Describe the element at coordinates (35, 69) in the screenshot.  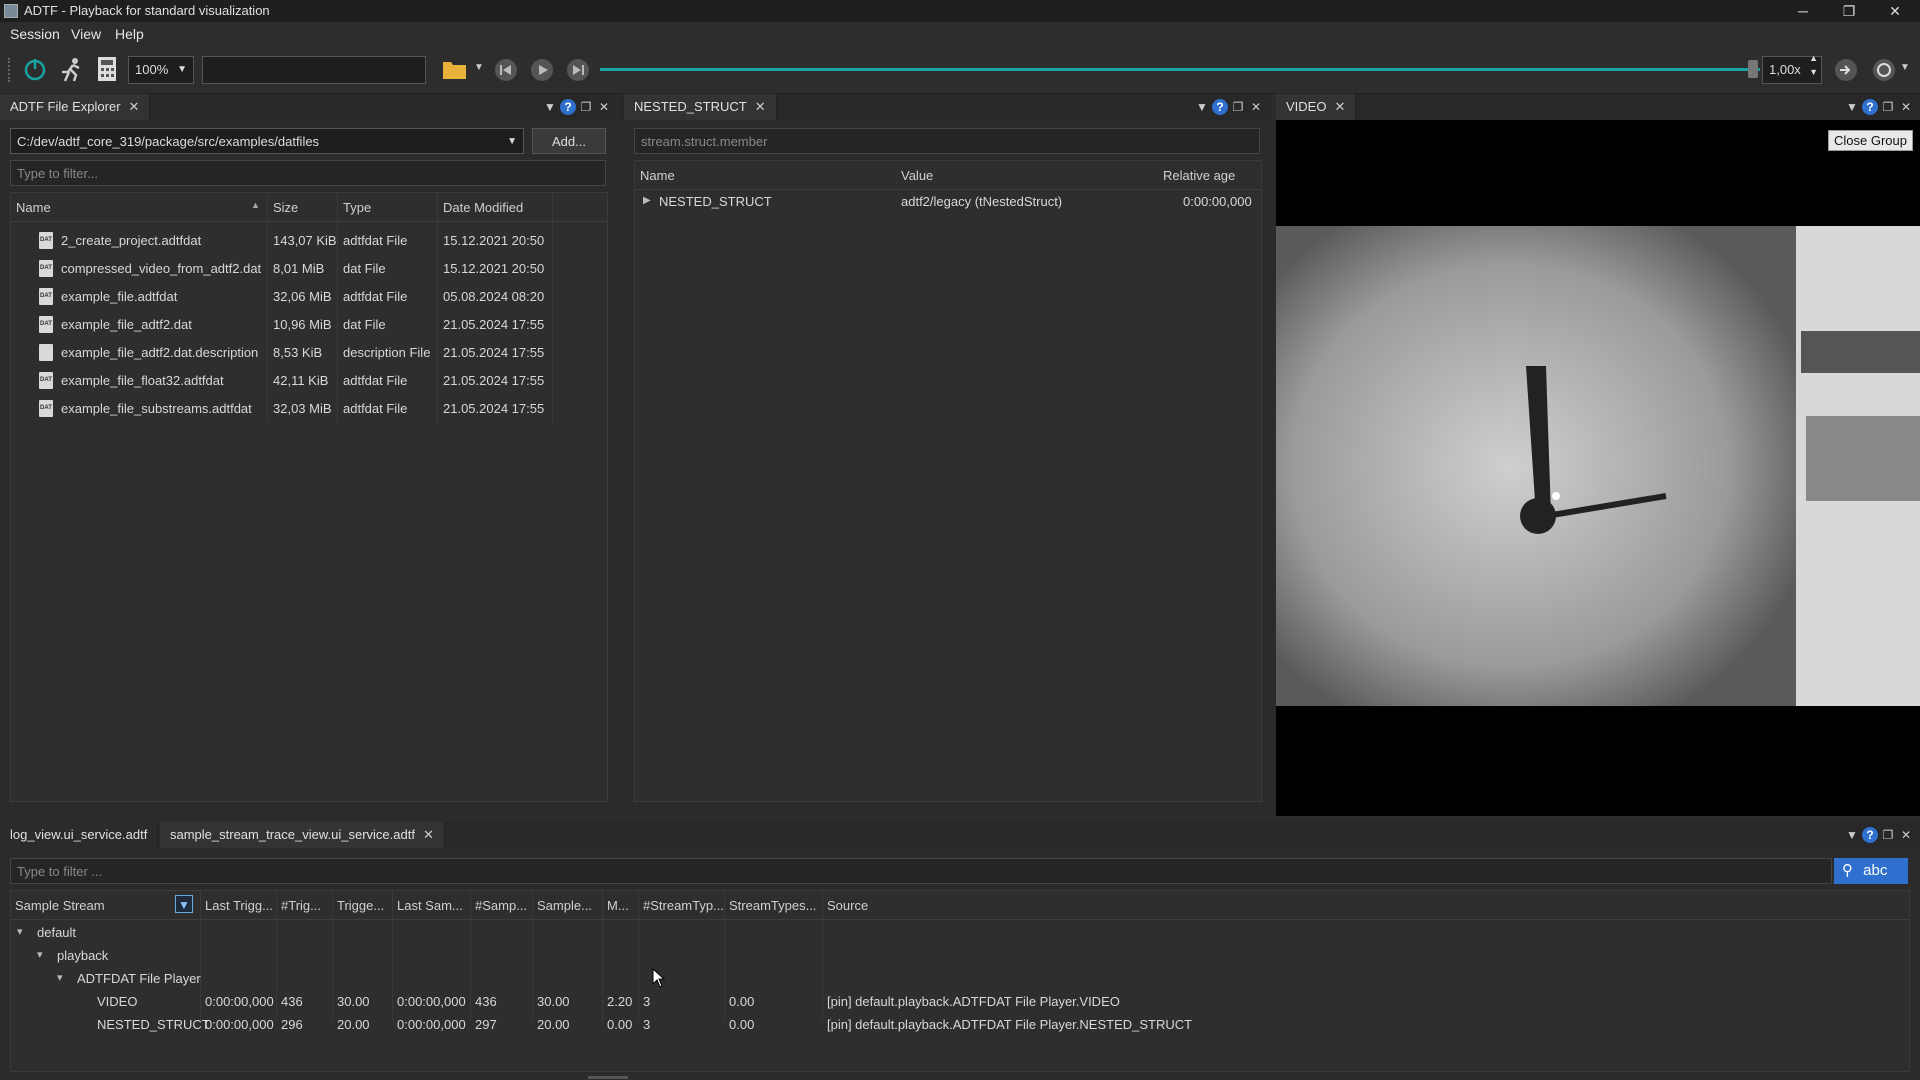
I see `power-icon` at that location.